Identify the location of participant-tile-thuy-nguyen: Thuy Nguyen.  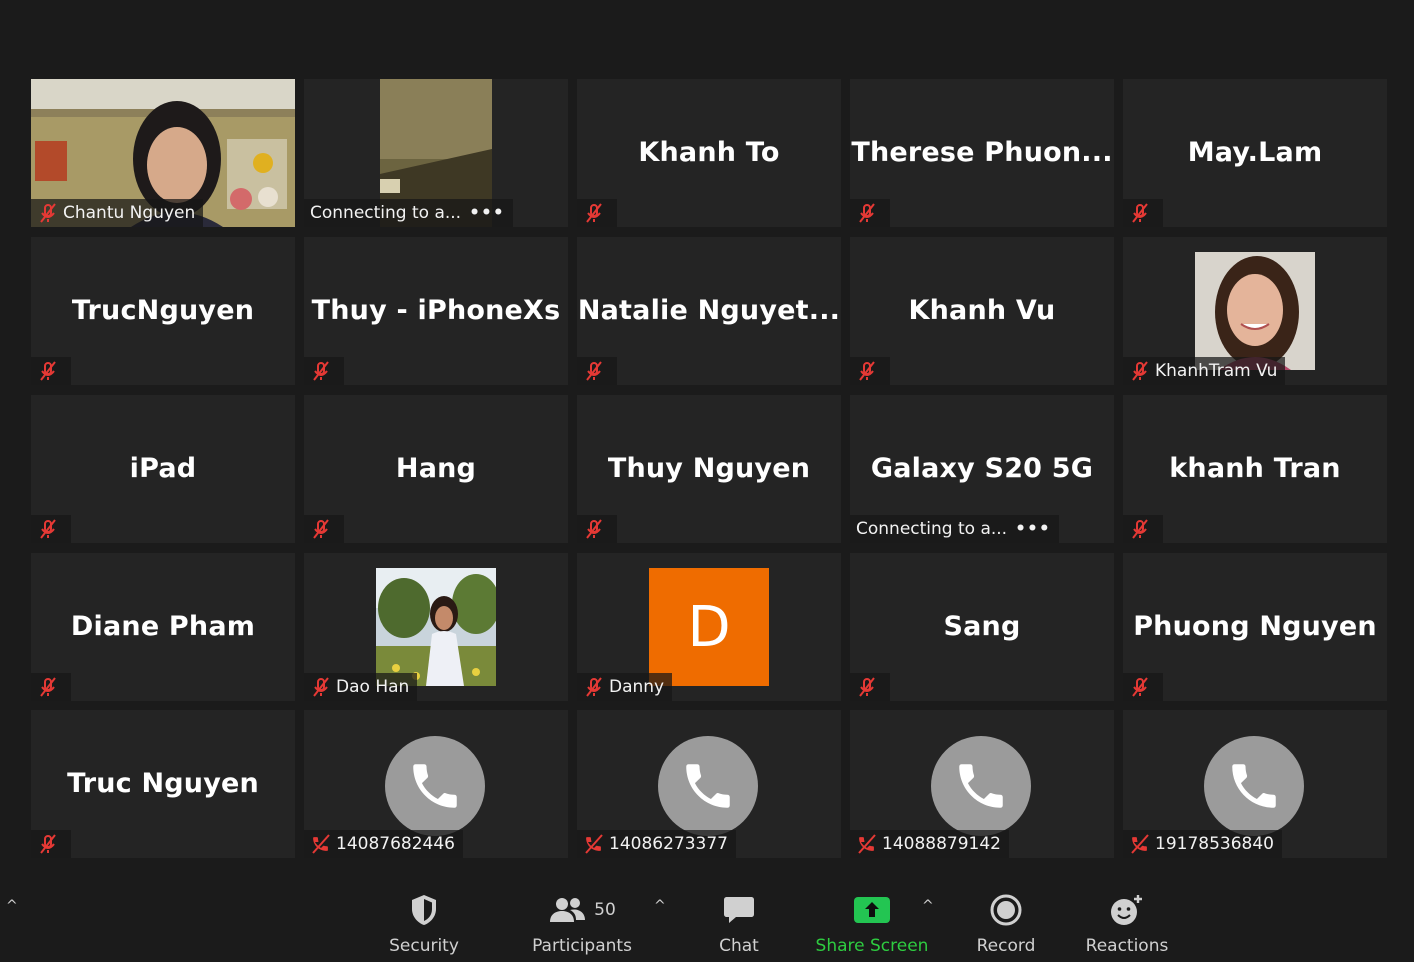
(709, 469).